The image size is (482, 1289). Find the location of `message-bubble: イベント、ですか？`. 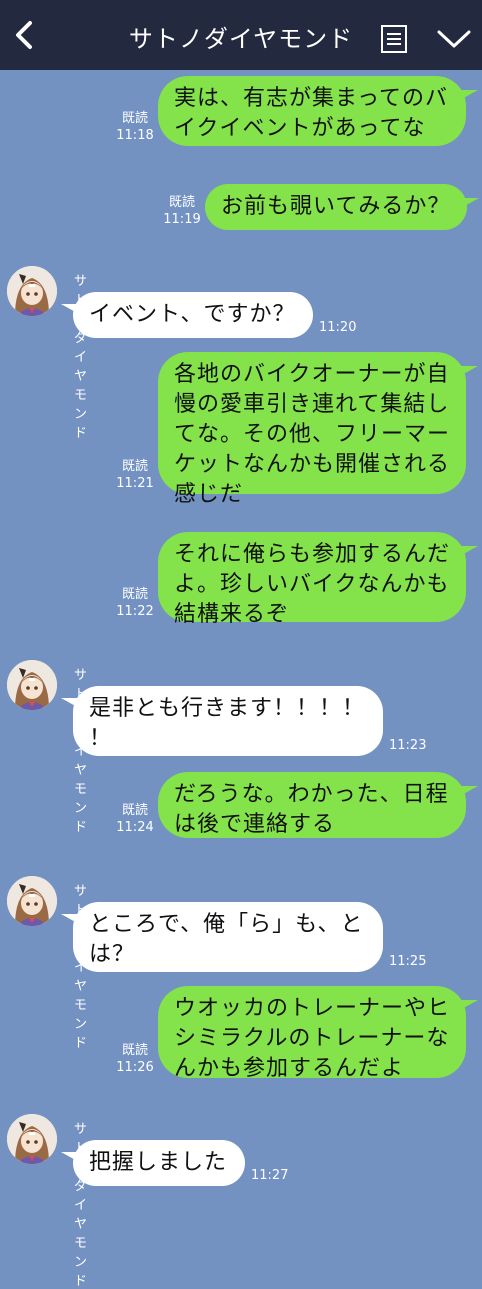

message-bubble: イベント、ですか？ is located at coordinates (193, 315).